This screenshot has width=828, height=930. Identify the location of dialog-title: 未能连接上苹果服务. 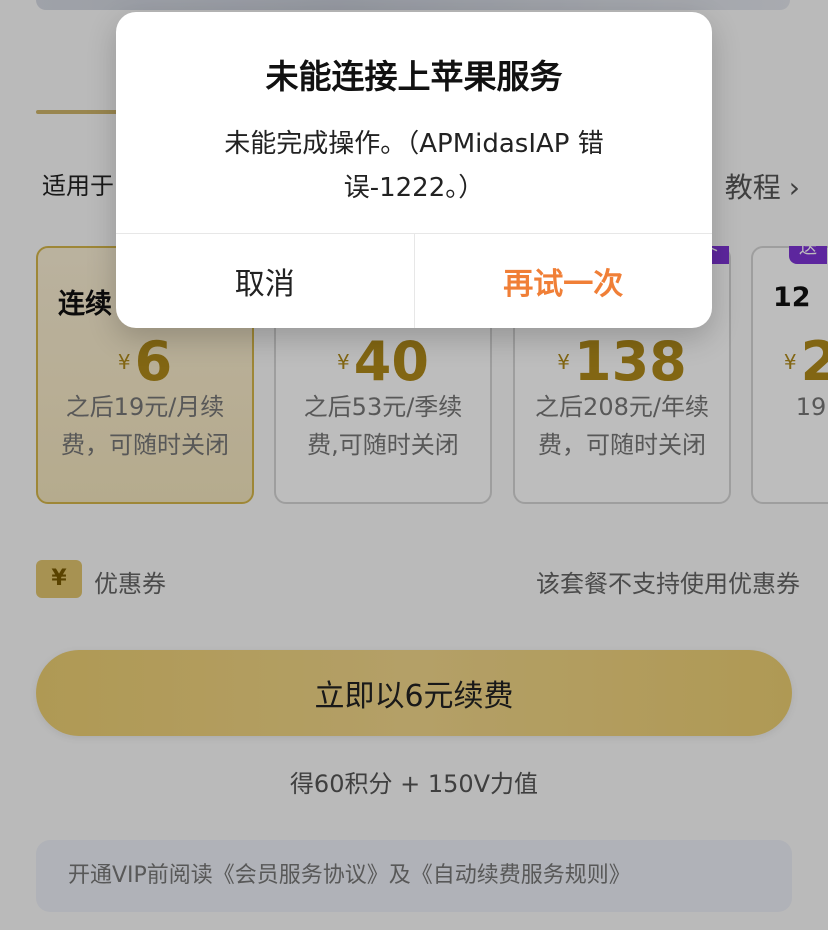
(414, 76).